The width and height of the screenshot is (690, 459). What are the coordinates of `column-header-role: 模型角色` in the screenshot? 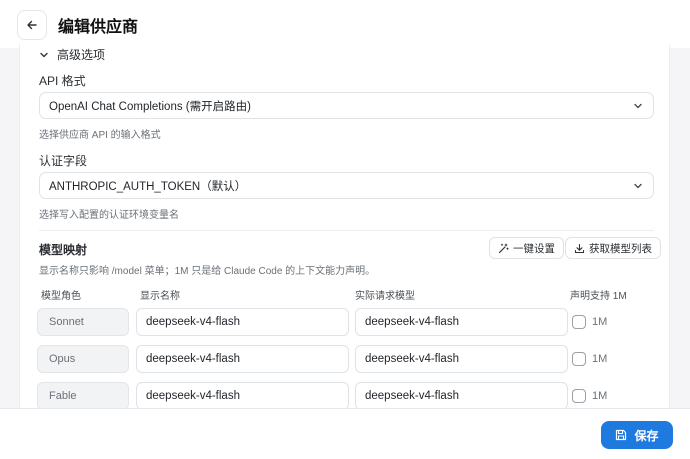 It's located at (61, 296).